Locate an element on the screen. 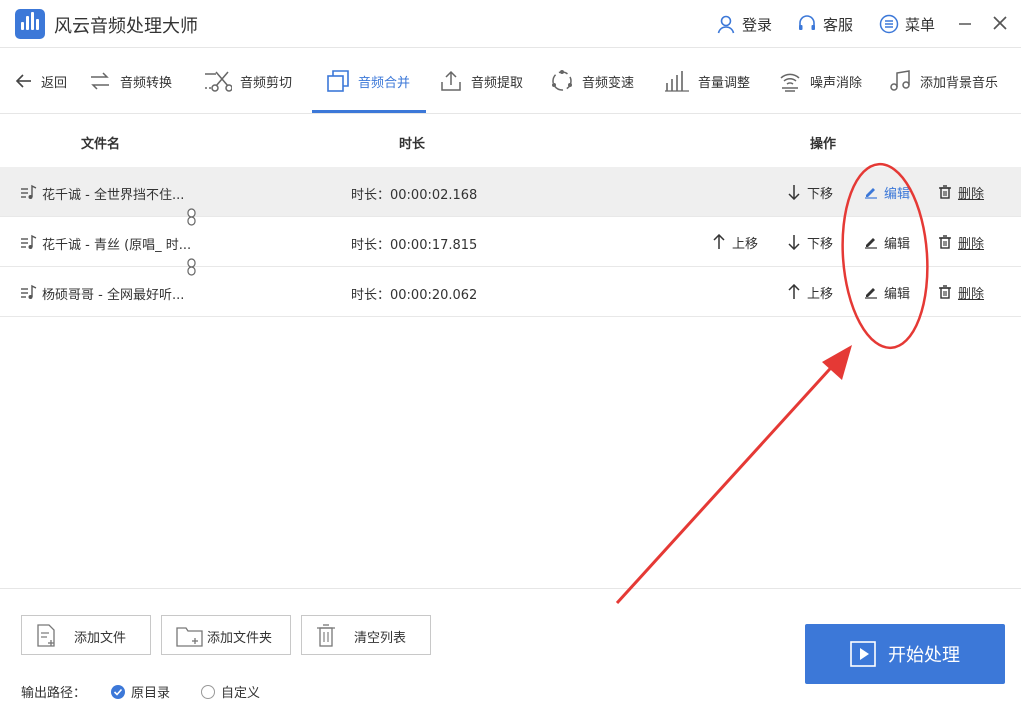  login-button: 登录 is located at coordinates (744, 24).